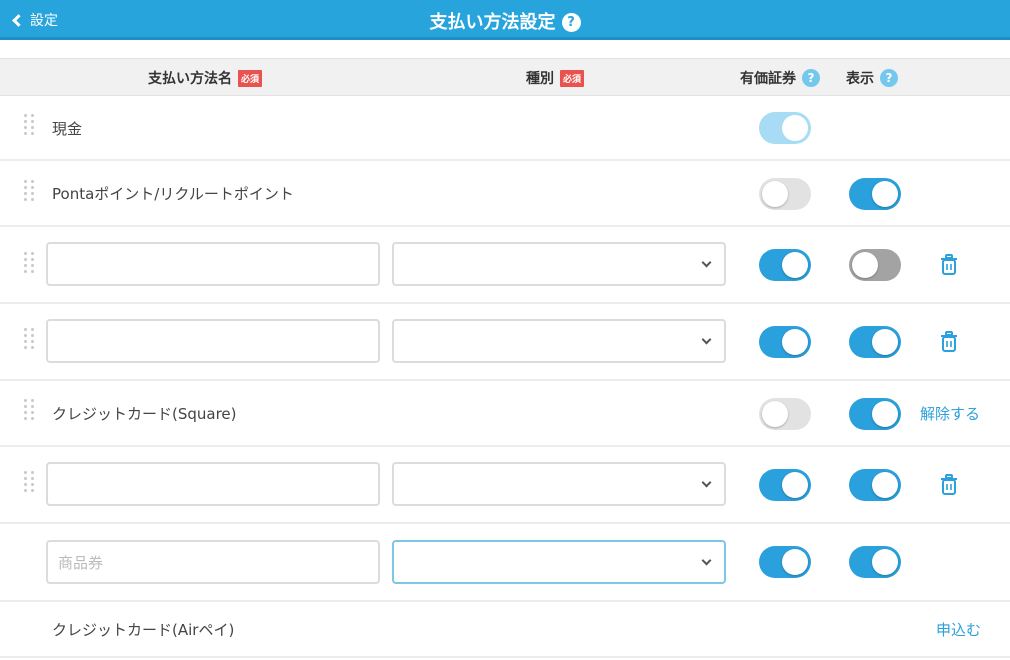 The image size is (1010, 660). What do you see at coordinates (67, 129) in the screenshot?
I see `payment-method-name: 現金` at bounding box center [67, 129].